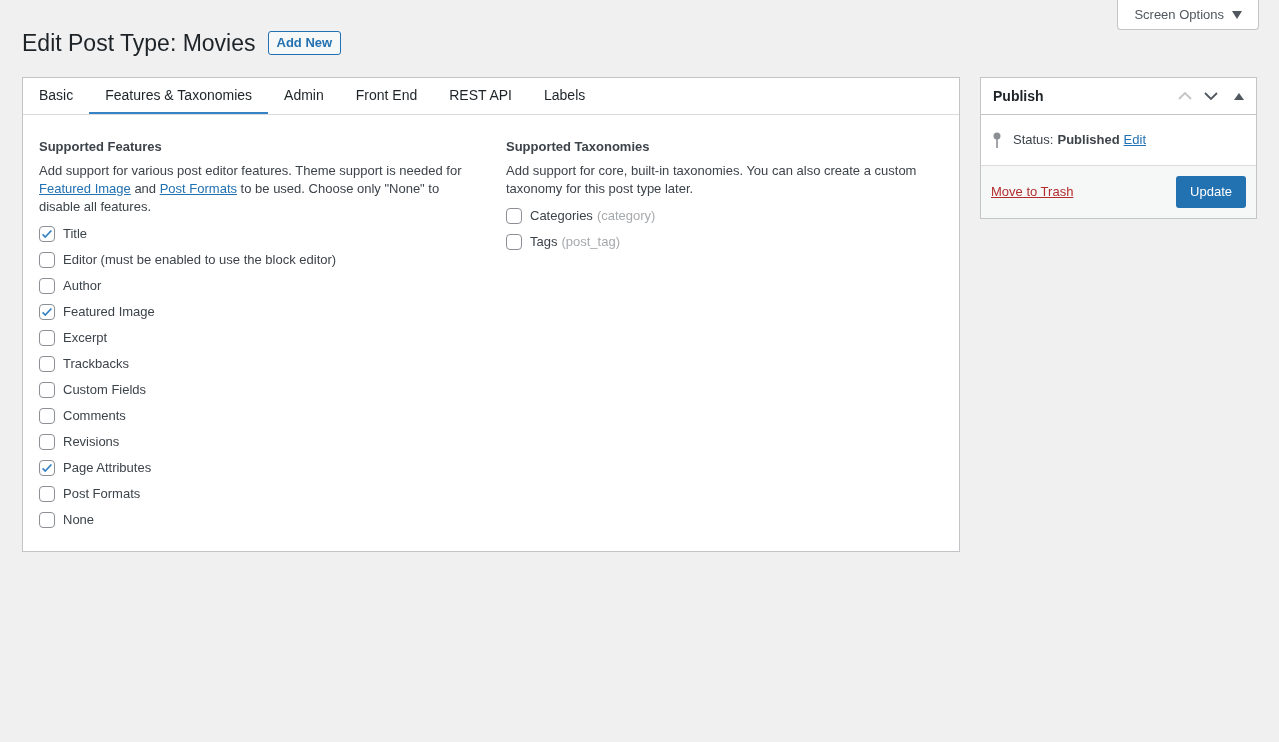 This screenshot has height=742, width=1279. I want to click on pin-icon, so click(997, 140).